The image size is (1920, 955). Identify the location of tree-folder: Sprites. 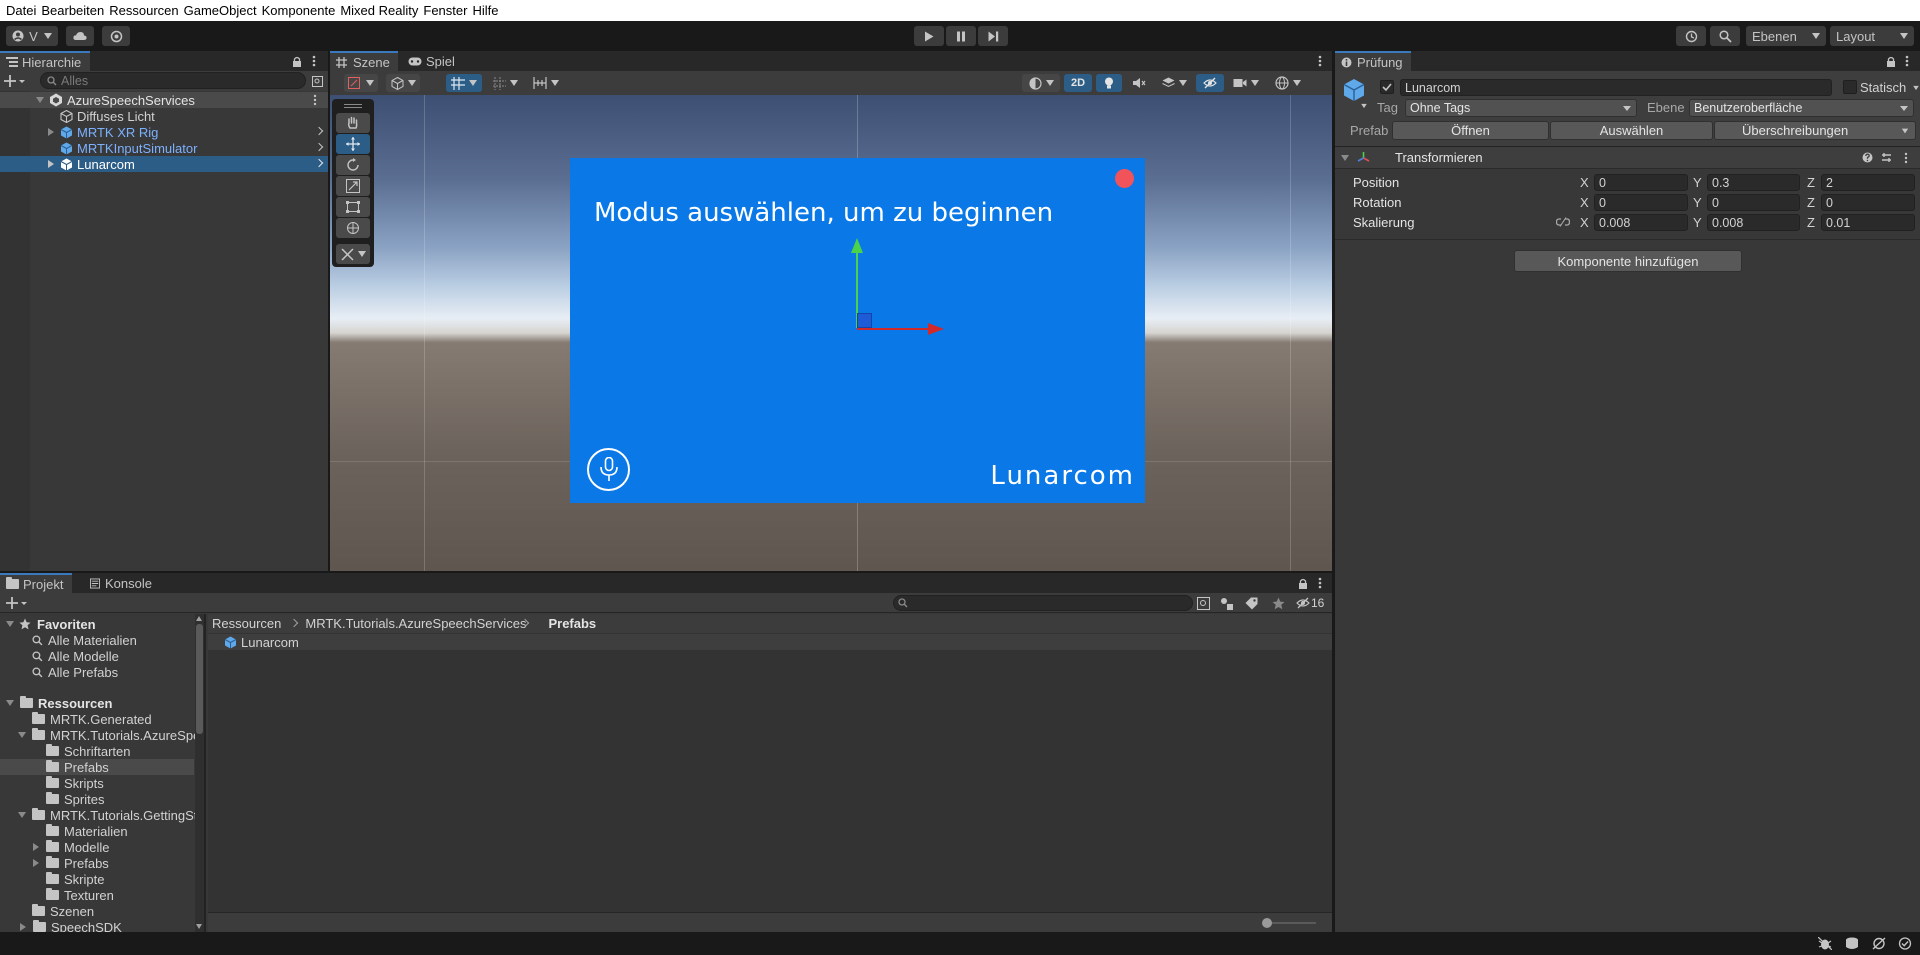
(75, 799).